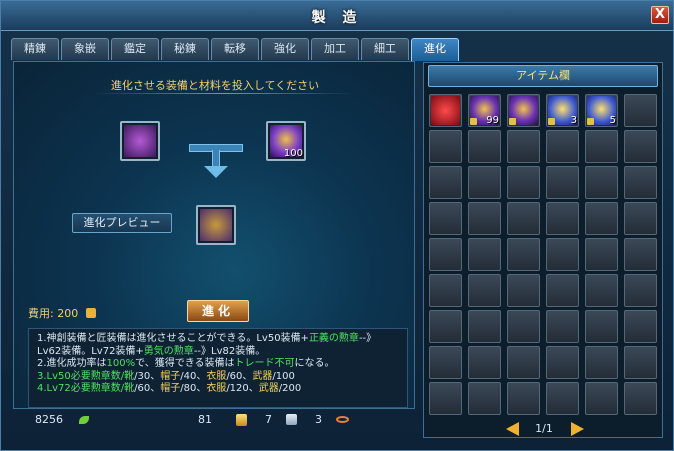 This screenshot has width=674, height=451. I want to click on info-line: 3.Lv50必要勲章数/靴/30、帽子/40、衣服/60、武器/100, so click(166, 376).